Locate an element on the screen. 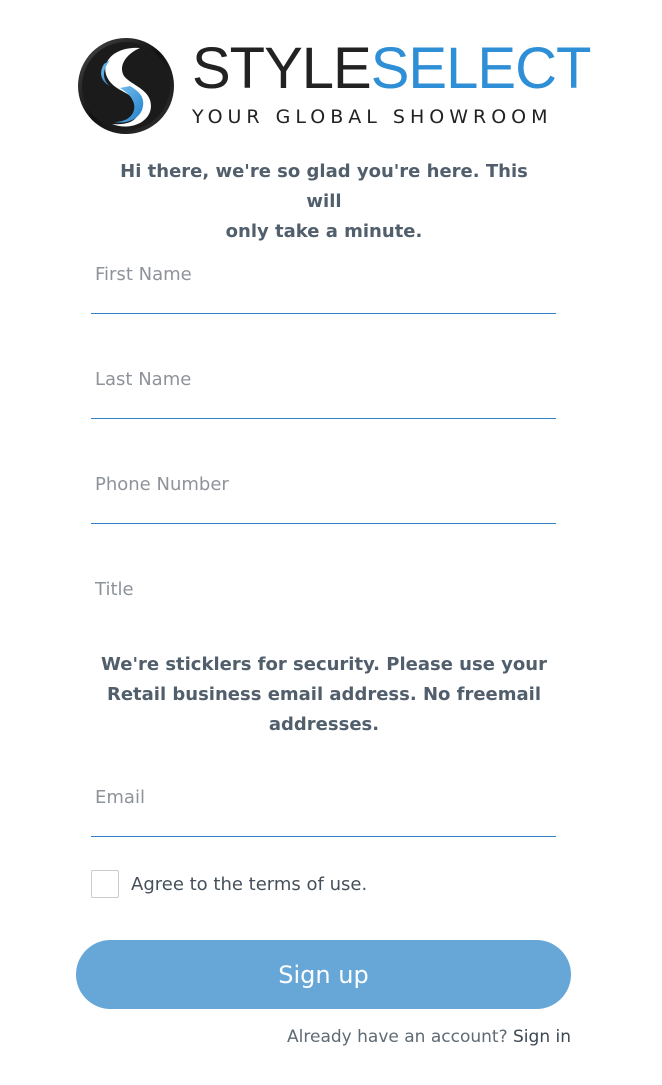  brand-wordmark: STYLESELECT YOUR GLOBAL SHOWROOM is located at coordinates (392, 83).